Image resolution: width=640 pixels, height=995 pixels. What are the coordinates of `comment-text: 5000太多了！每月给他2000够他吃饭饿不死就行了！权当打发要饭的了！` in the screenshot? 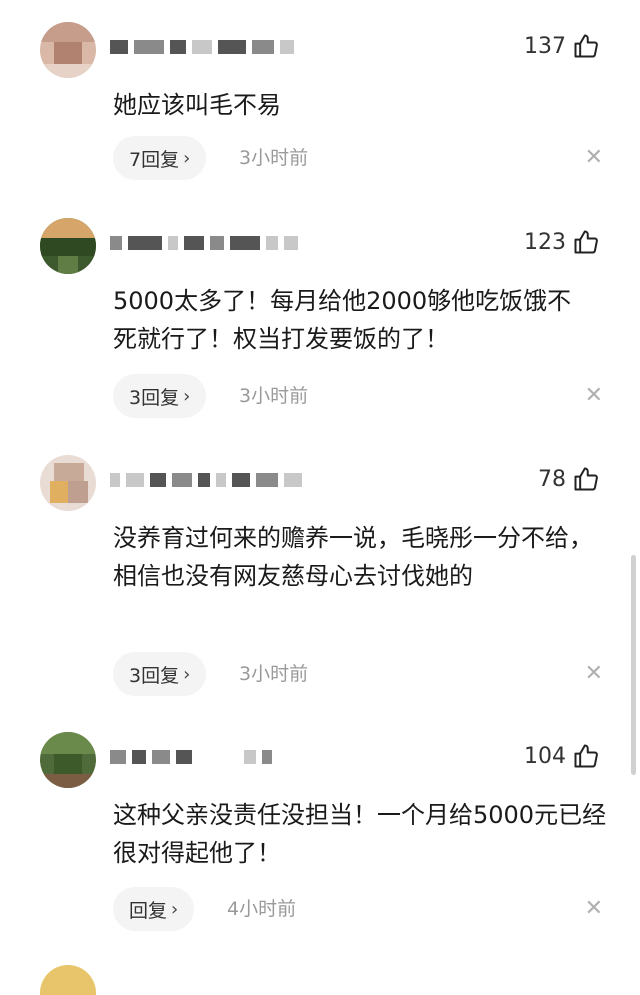 It's located at (342, 320).